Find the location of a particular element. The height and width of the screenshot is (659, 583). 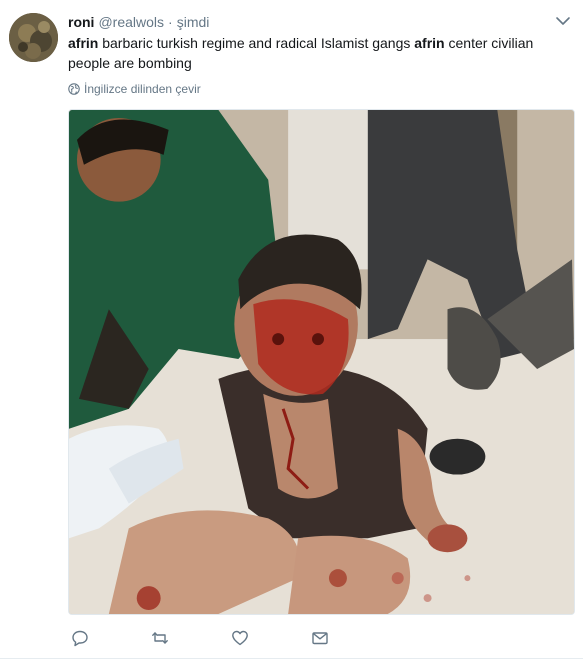

tweet-actions is located at coordinates (198, 638).